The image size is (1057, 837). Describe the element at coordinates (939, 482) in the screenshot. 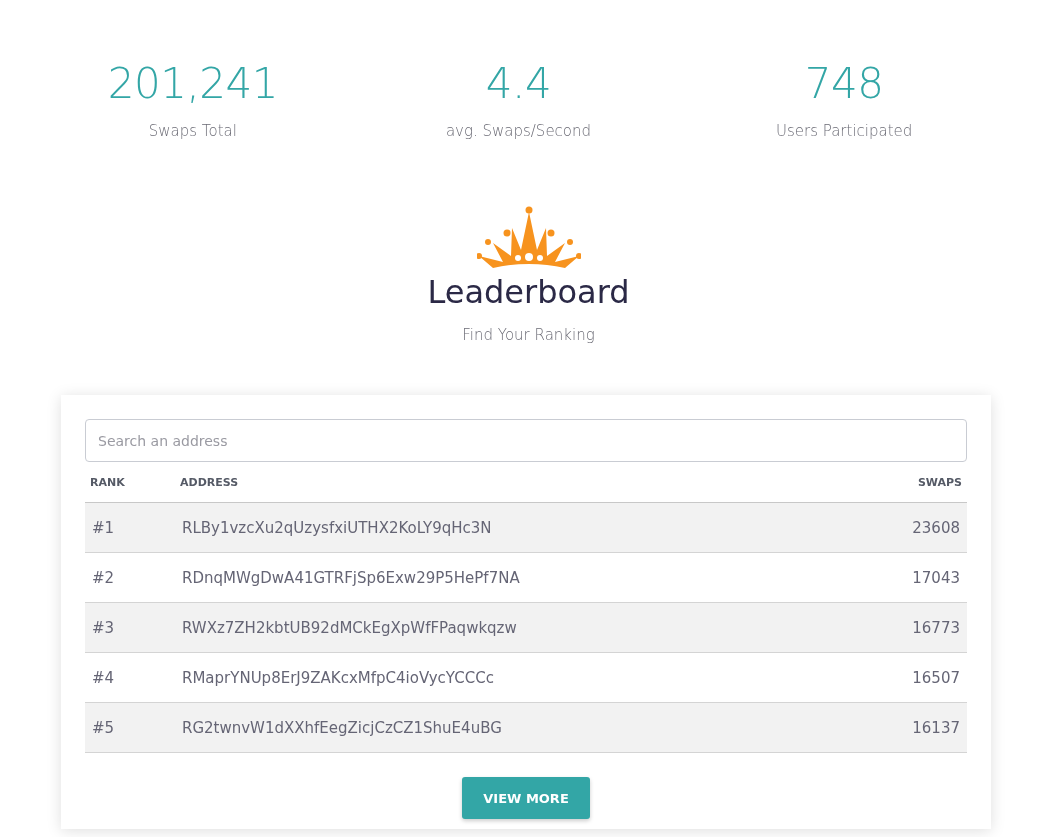

I see `column-header: SWAPS` at that location.